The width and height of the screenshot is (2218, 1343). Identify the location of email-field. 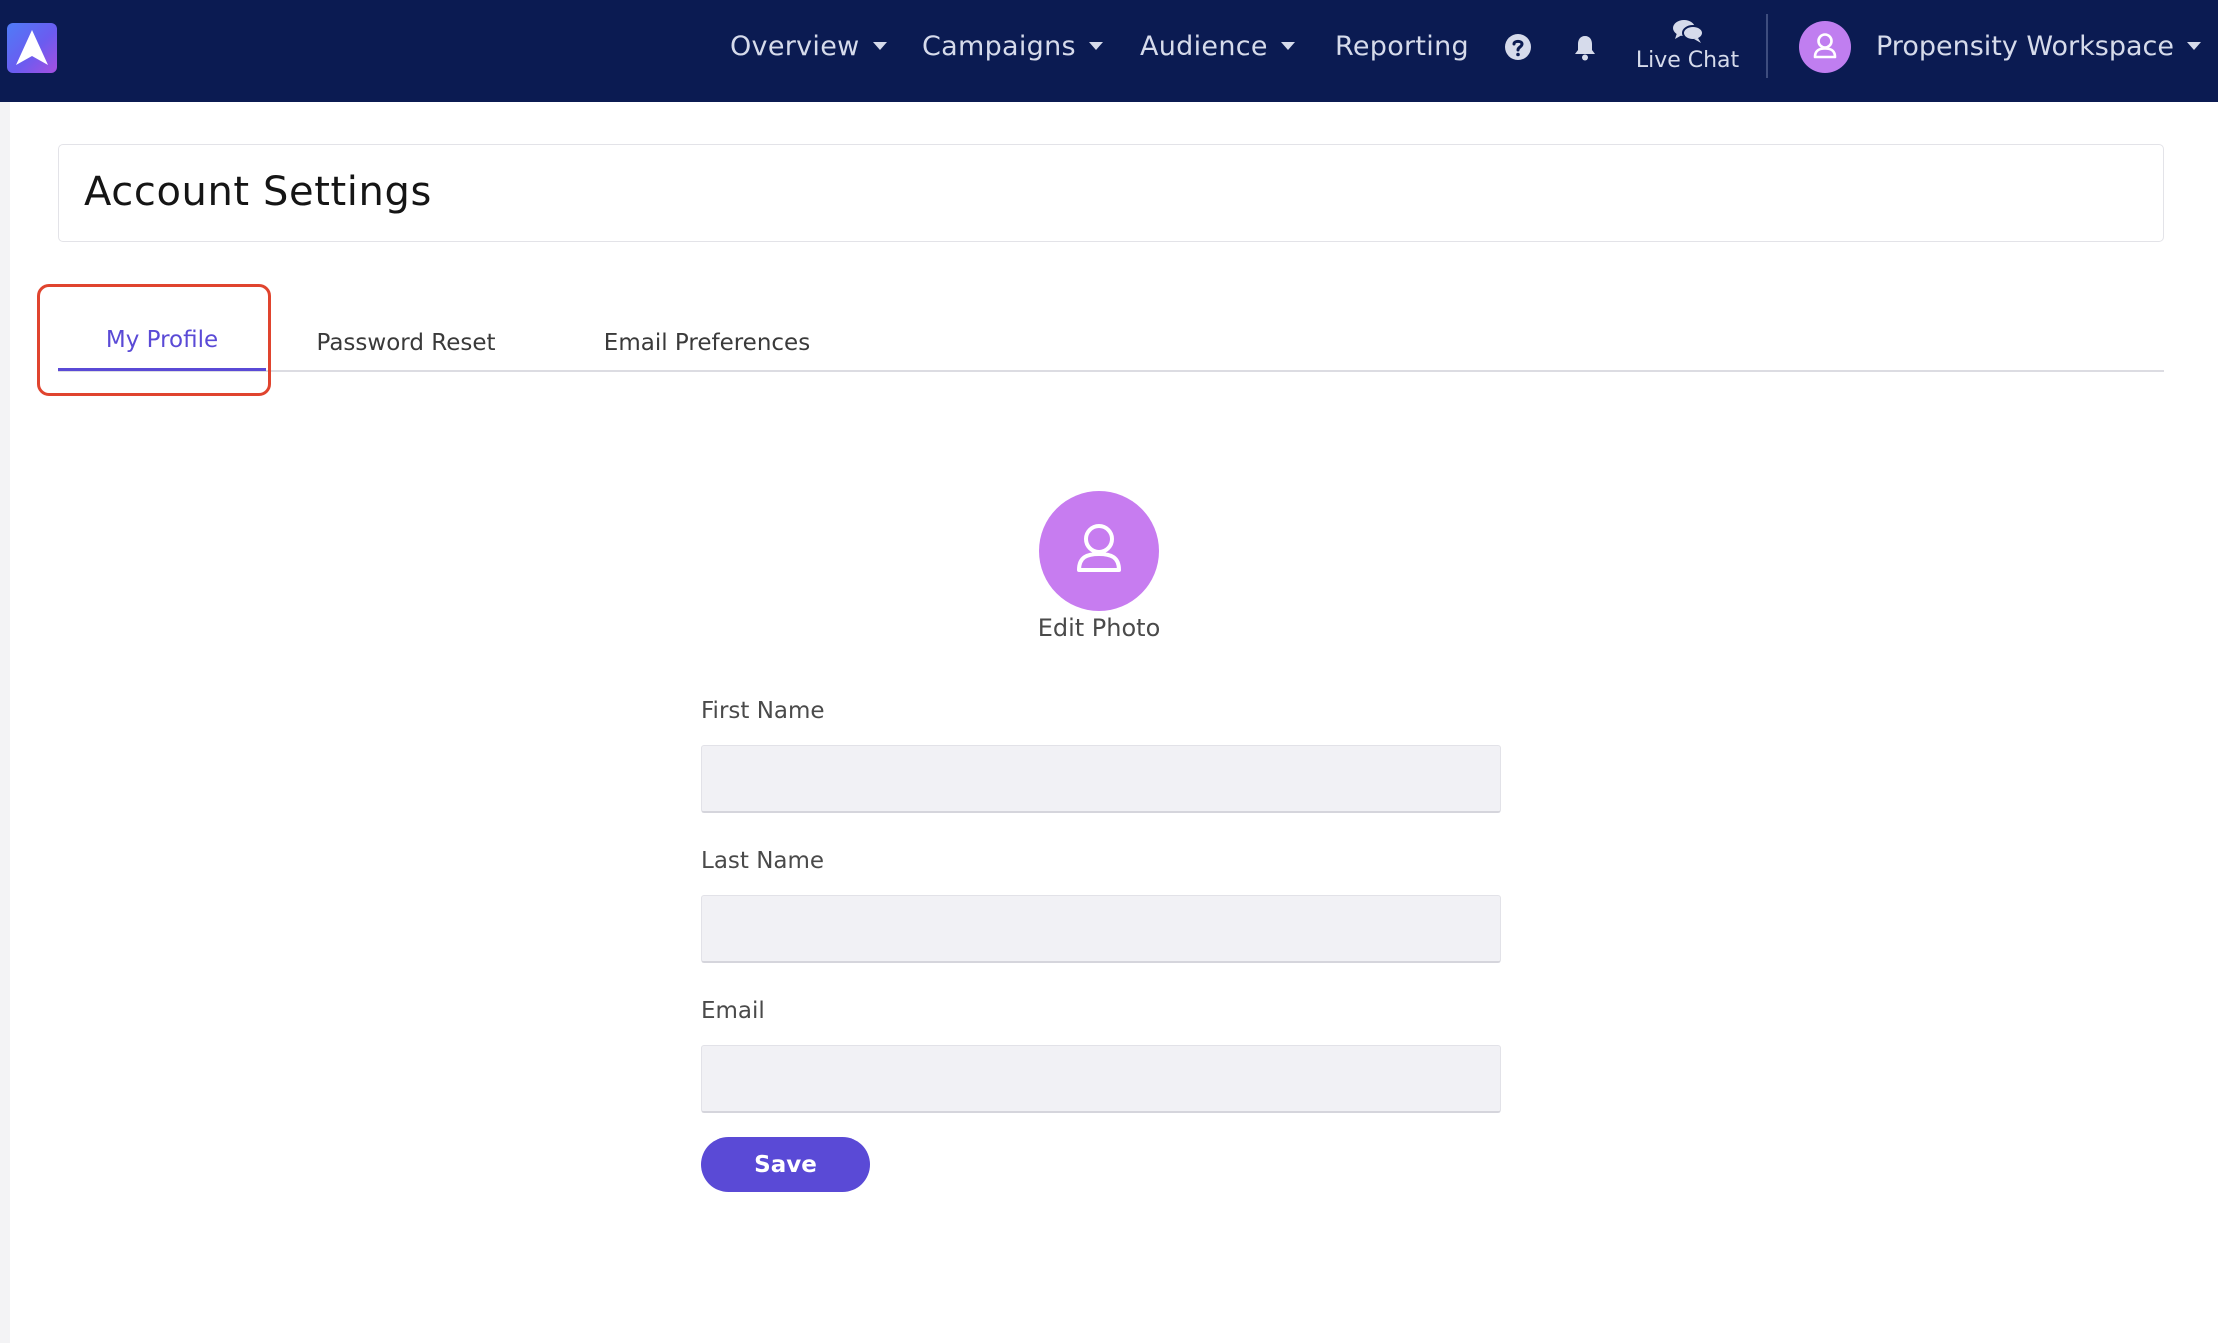
(1101, 1079).